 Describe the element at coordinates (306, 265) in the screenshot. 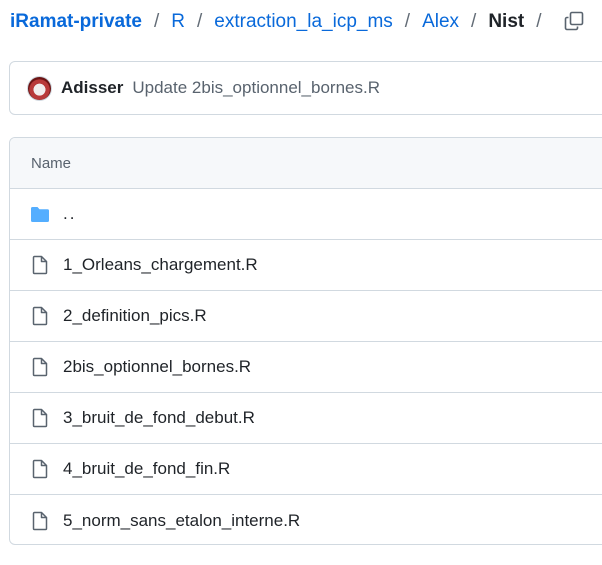

I see `file-row: 1_Orleans_chargement.R` at that location.